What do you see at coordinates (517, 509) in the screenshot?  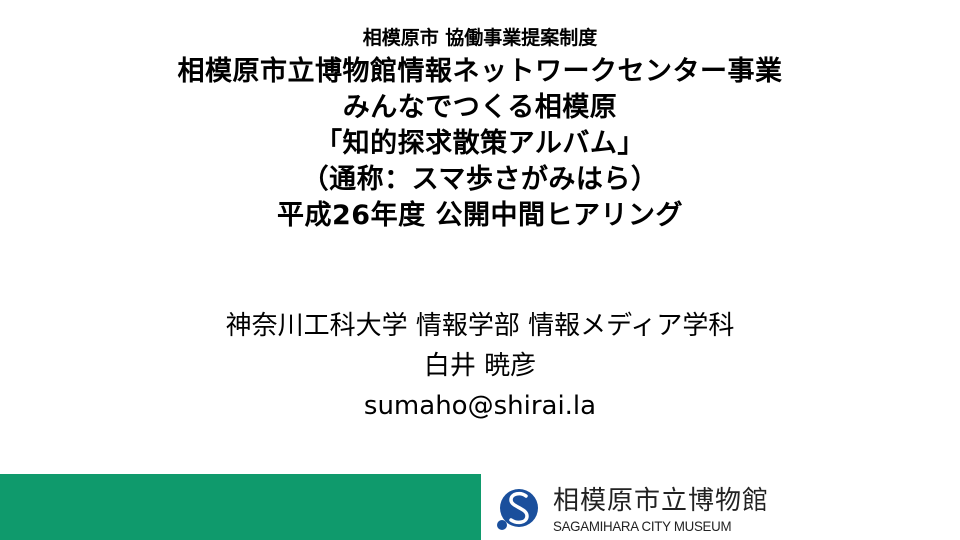 I see `museum-logo-mark-icon` at bounding box center [517, 509].